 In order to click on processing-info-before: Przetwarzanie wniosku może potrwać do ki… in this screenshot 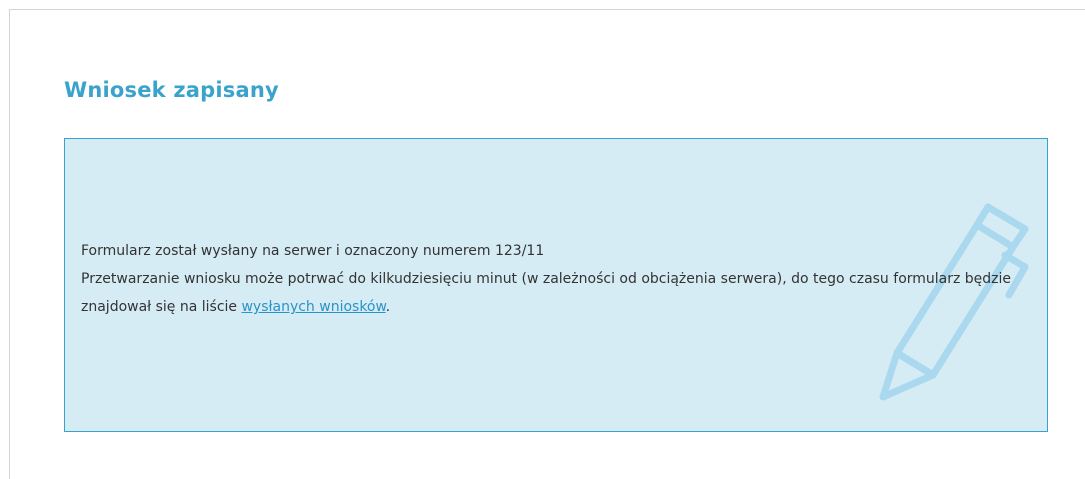, I will do `click(546, 293)`.